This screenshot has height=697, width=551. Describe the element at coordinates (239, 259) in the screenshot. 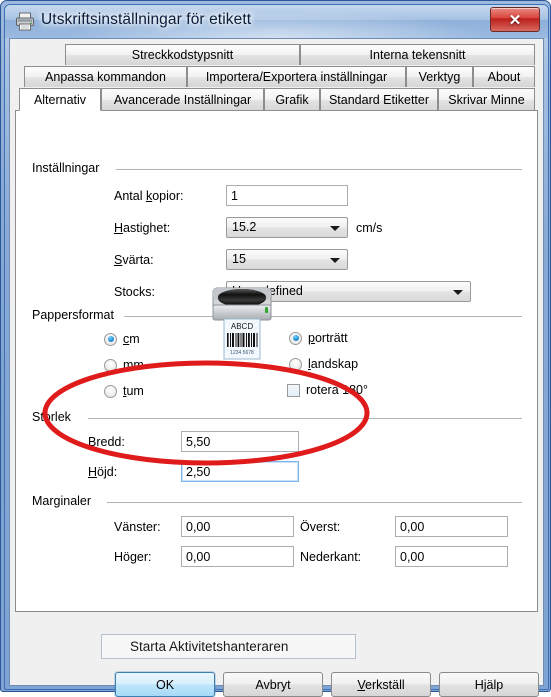

I see `combo-value: 15` at that location.